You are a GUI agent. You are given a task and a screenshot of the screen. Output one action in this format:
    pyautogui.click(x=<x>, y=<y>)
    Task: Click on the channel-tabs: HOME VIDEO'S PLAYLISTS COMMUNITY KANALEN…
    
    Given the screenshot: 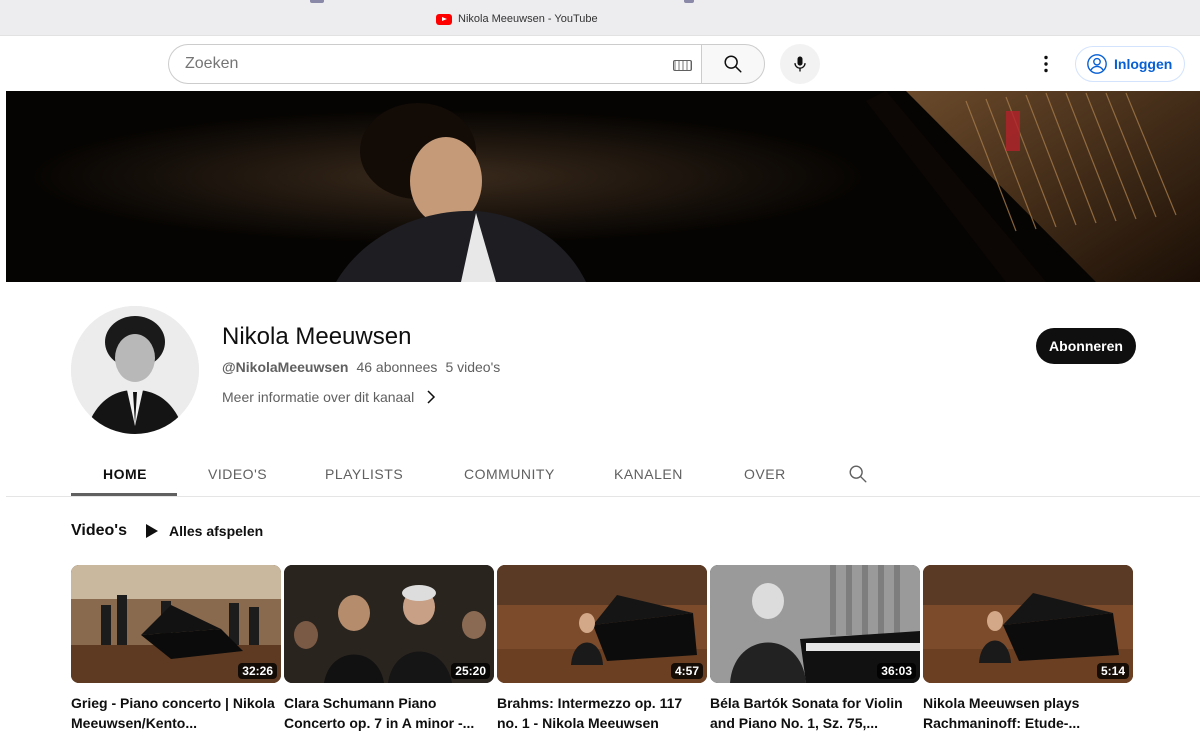 What is the action you would take?
    pyautogui.click(x=603, y=473)
    